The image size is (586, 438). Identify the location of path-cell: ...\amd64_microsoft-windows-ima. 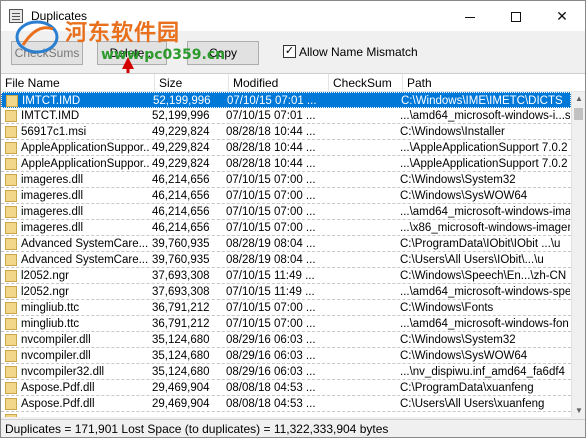
(485, 212).